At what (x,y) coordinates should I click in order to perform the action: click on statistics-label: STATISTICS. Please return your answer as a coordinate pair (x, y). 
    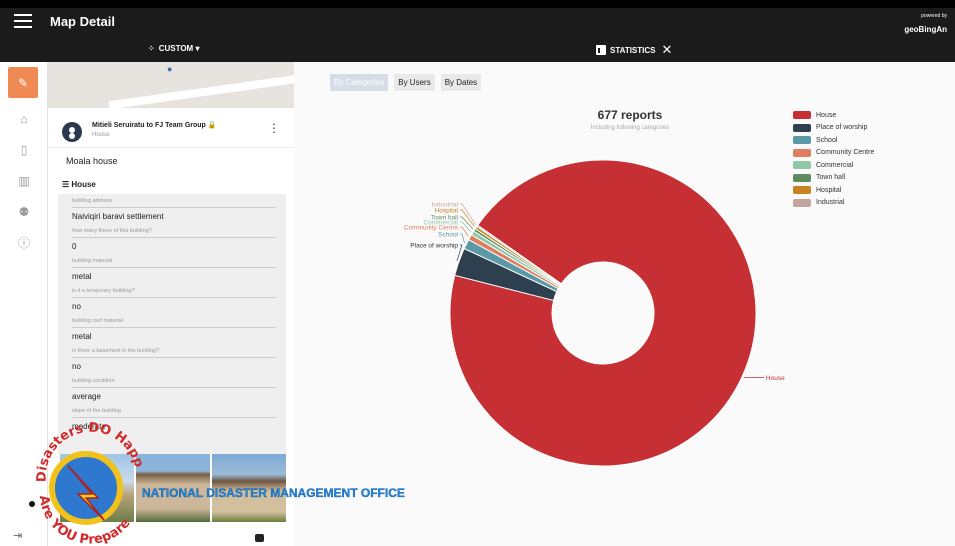
    Looking at the image, I should click on (633, 50).